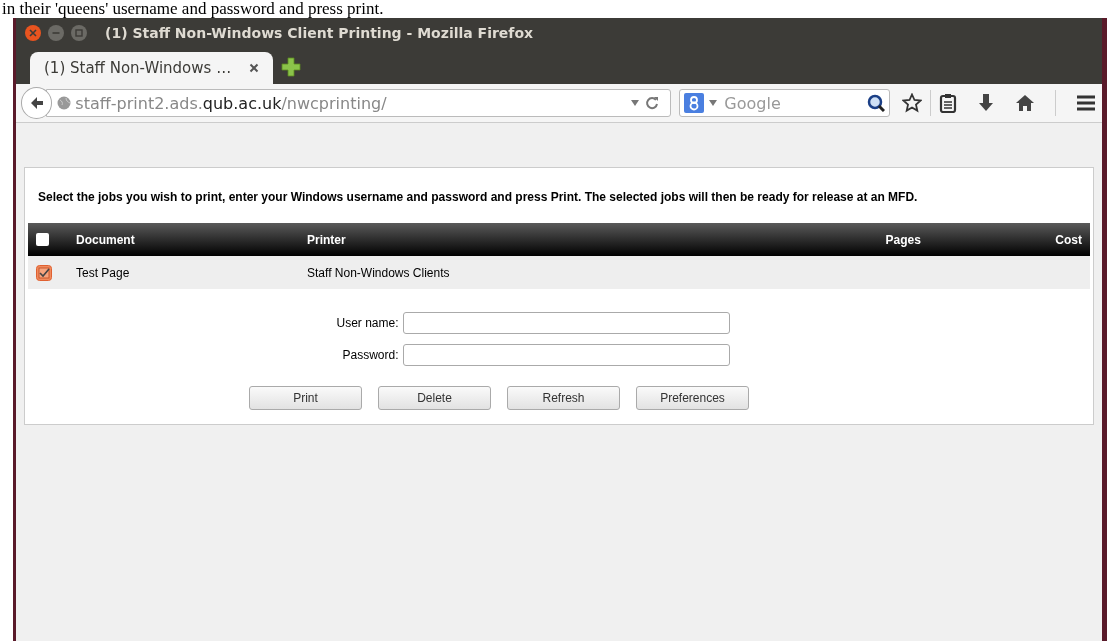  I want to click on home-icon, so click(1025, 103).